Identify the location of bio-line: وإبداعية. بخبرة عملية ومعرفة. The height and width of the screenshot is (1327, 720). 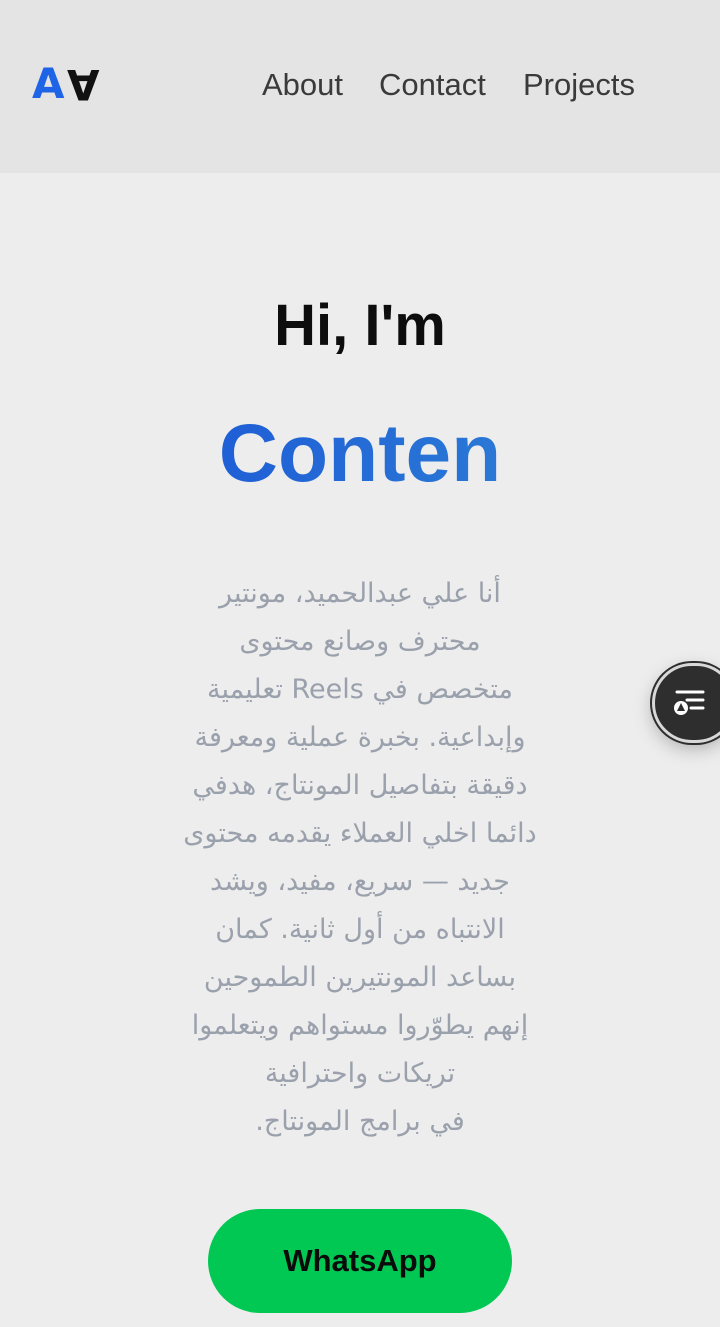
(360, 737).